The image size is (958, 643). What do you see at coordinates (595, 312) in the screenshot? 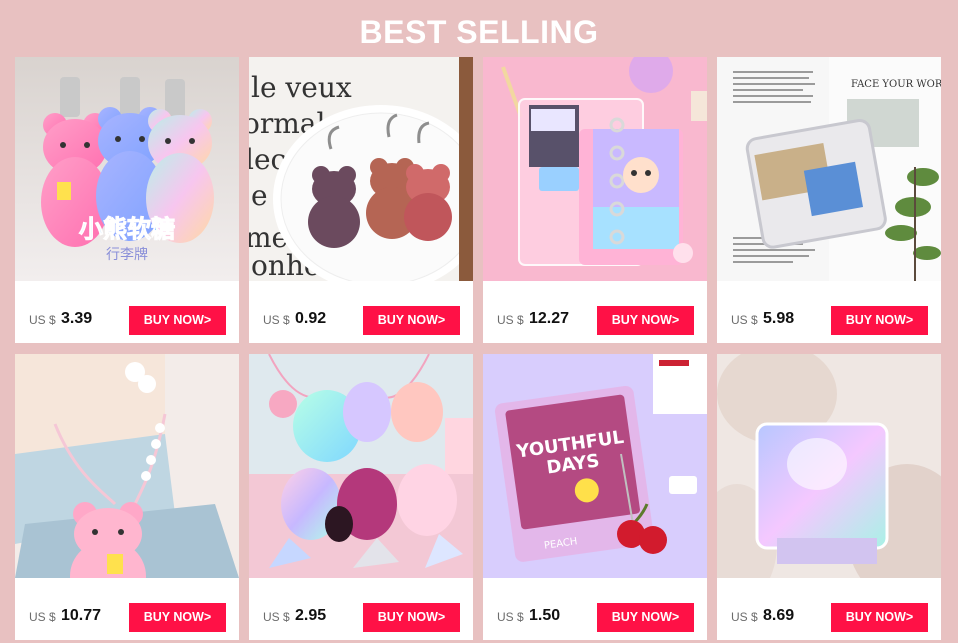
I see `price-row: US $ 12.27 BUY NOW>` at bounding box center [595, 312].